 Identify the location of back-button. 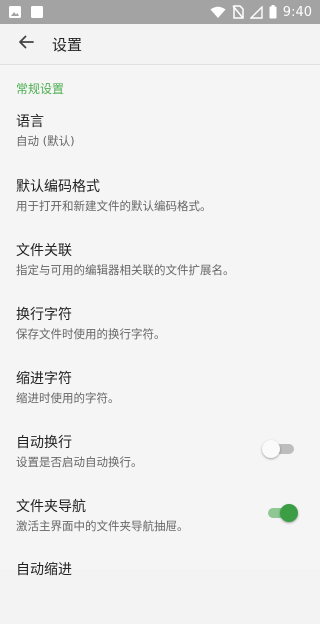
(26, 44).